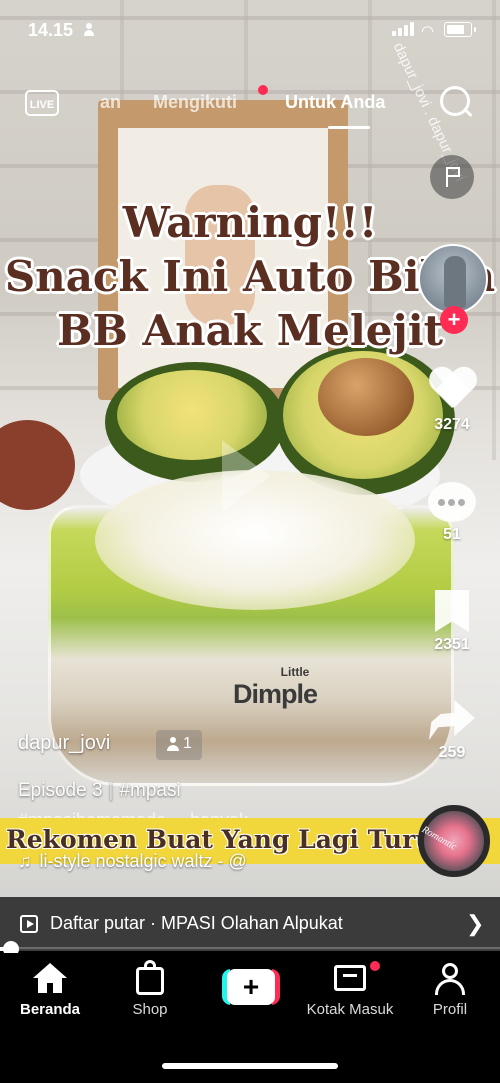  What do you see at coordinates (453, 279) in the screenshot?
I see `creator-avatar` at bounding box center [453, 279].